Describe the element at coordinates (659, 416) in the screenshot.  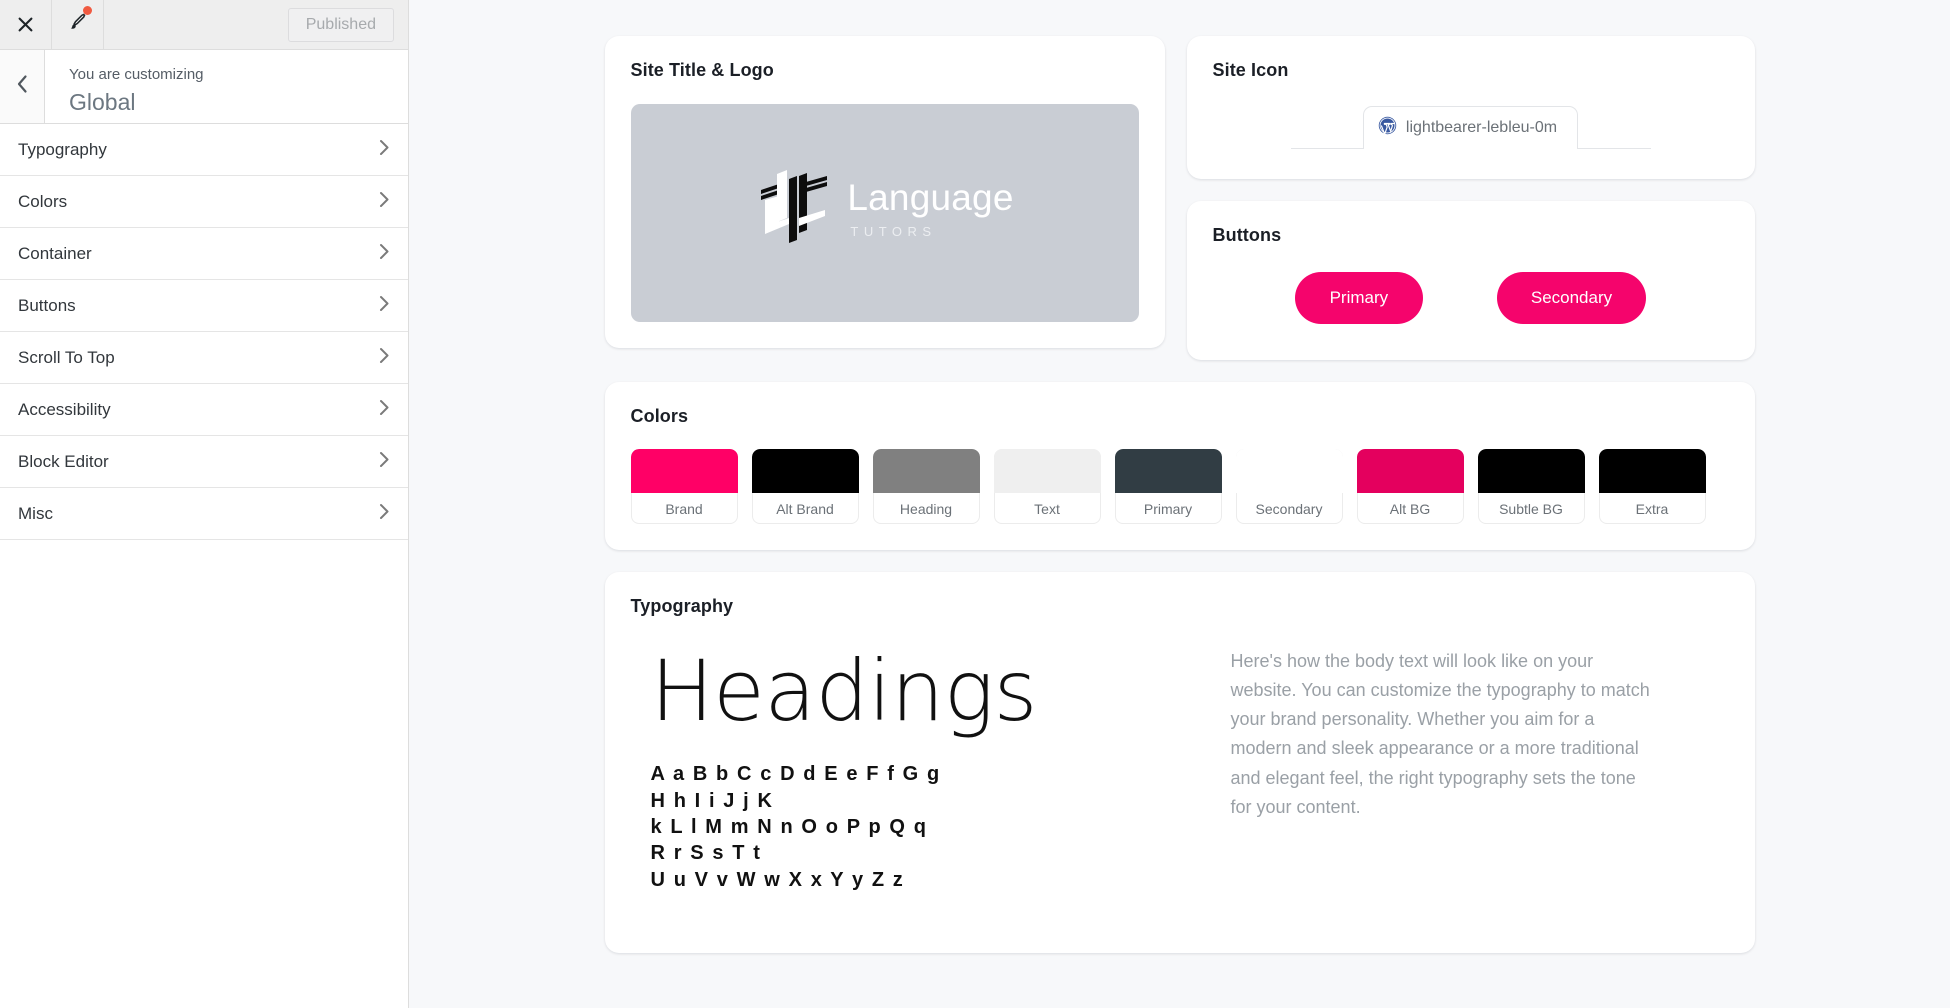
I see `card-title: Colors` at that location.